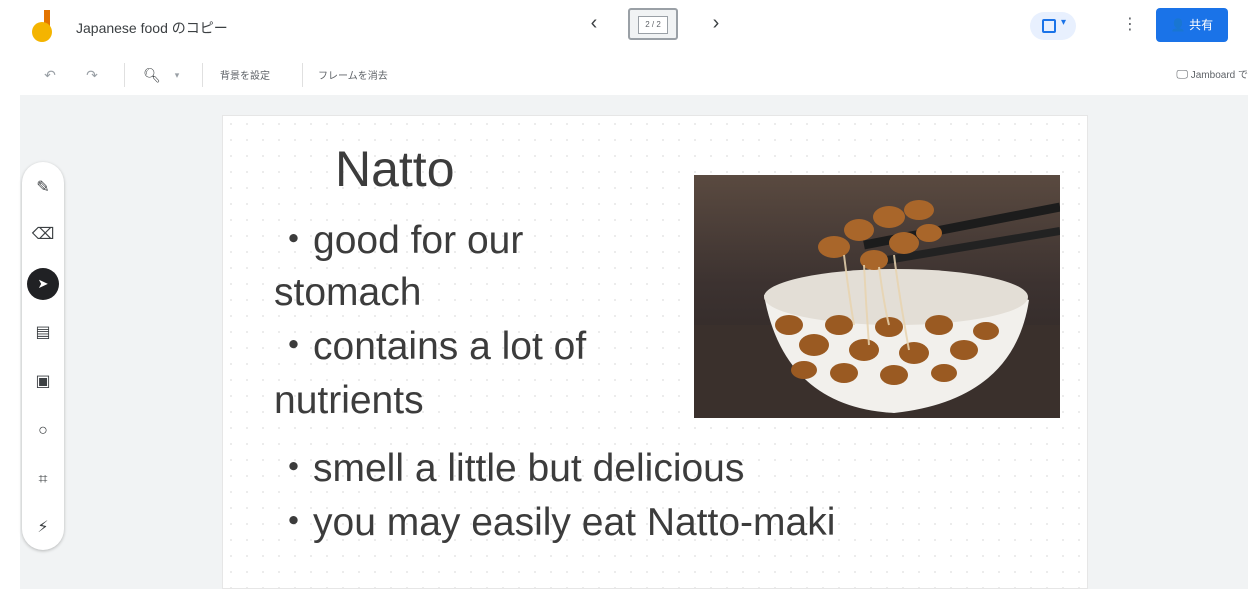 Image resolution: width=1248 pixels, height=589 pixels. What do you see at coordinates (152, 75) in the screenshot?
I see `zoom-icon: 🔍︎` at bounding box center [152, 75].